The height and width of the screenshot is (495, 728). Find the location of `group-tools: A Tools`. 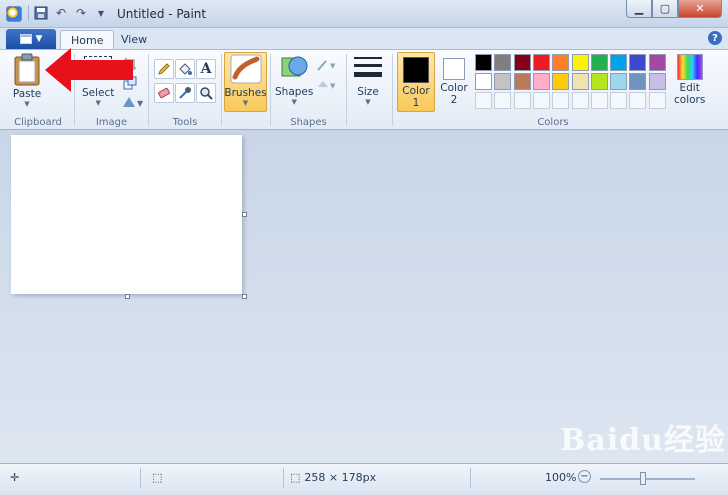

group-tools: A Tools is located at coordinates (185, 90).